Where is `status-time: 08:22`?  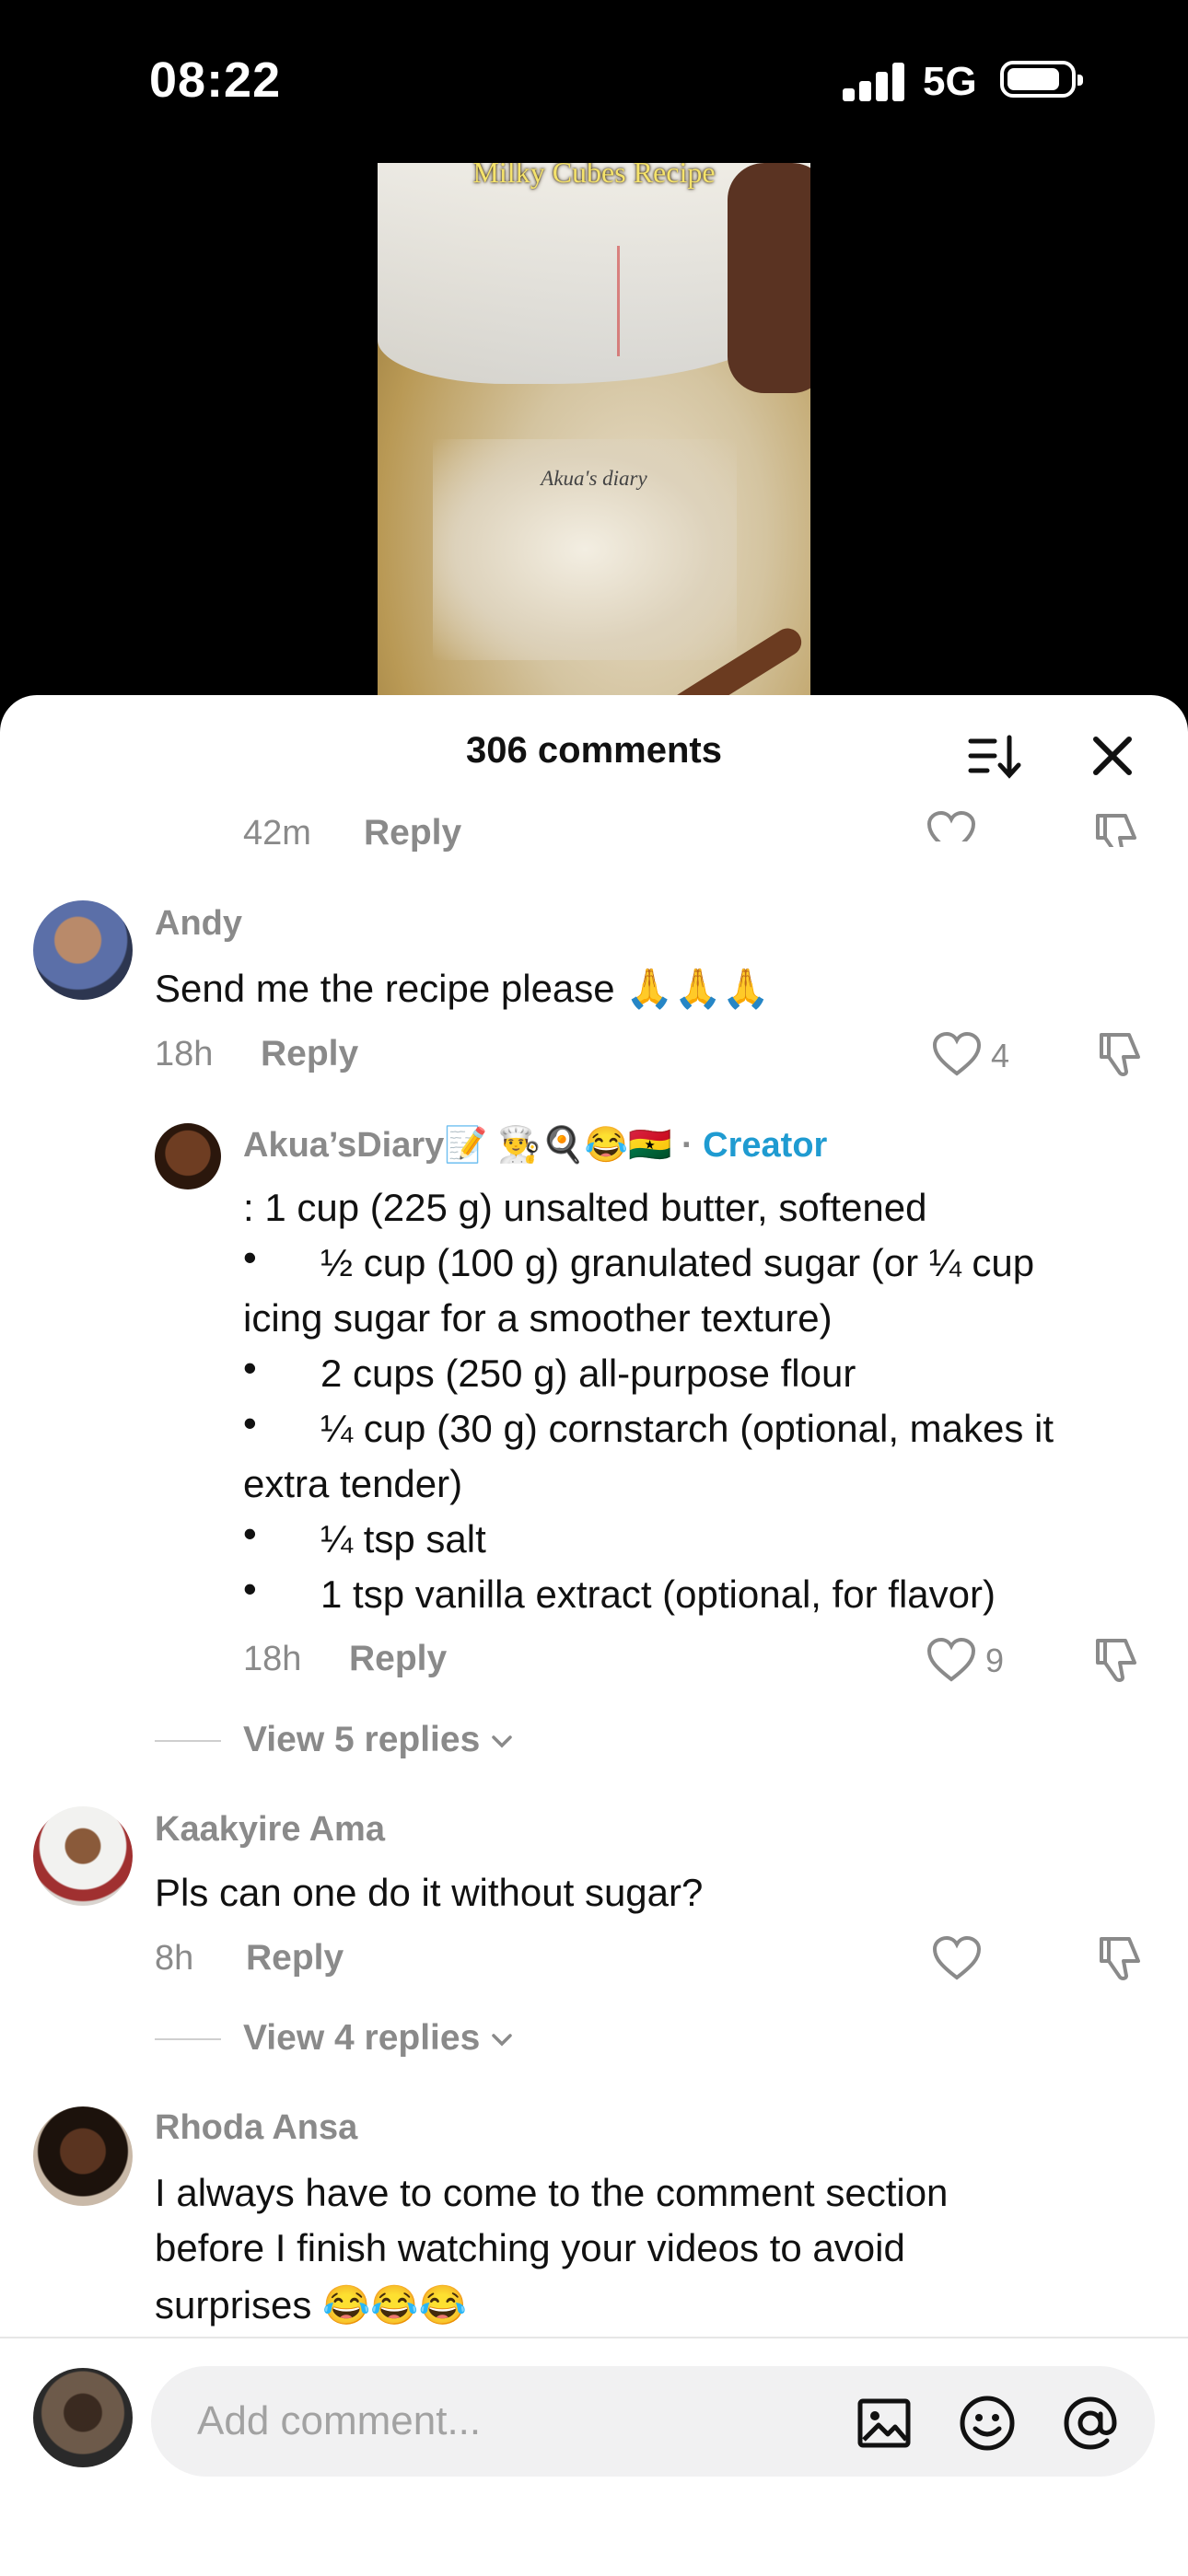 status-time: 08:22 is located at coordinates (215, 80).